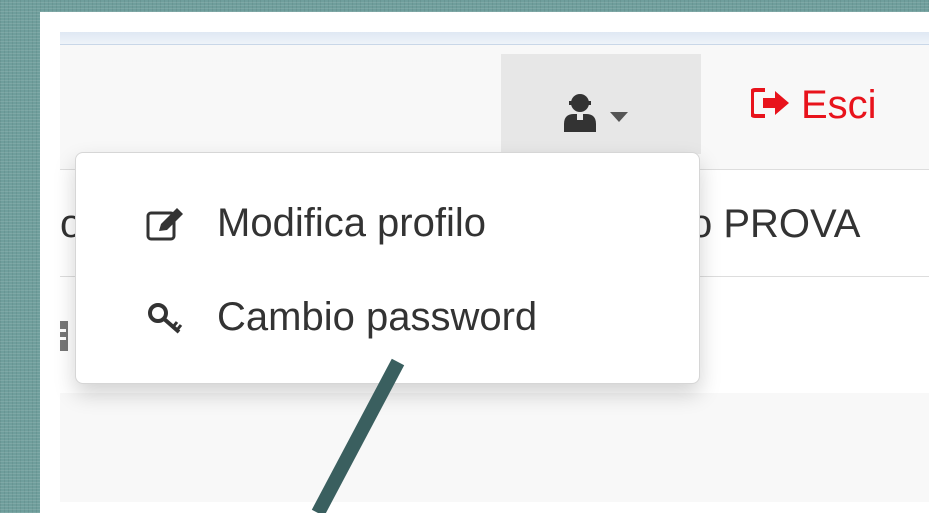  What do you see at coordinates (494, 38) in the screenshot?
I see `window-top-bar` at bounding box center [494, 38].